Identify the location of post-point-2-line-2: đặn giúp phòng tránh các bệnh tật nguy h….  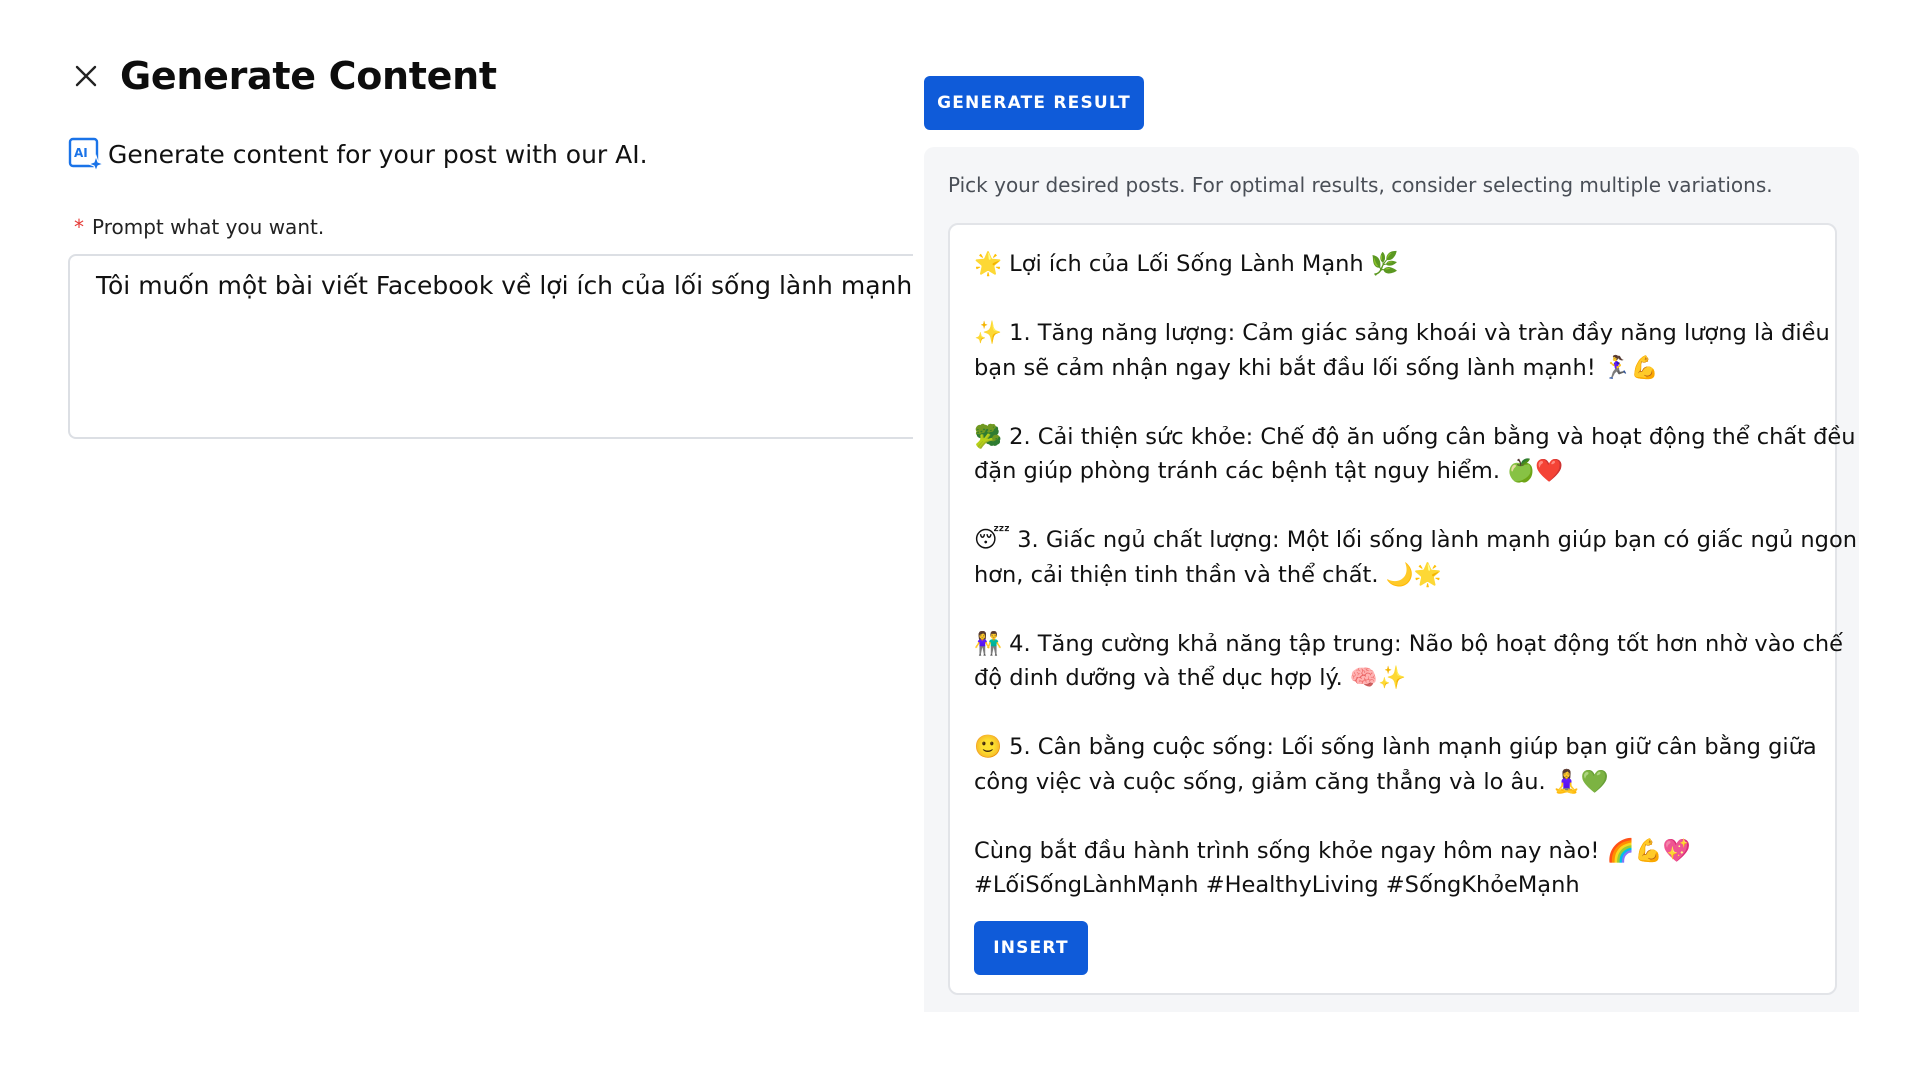
(1269, 471).